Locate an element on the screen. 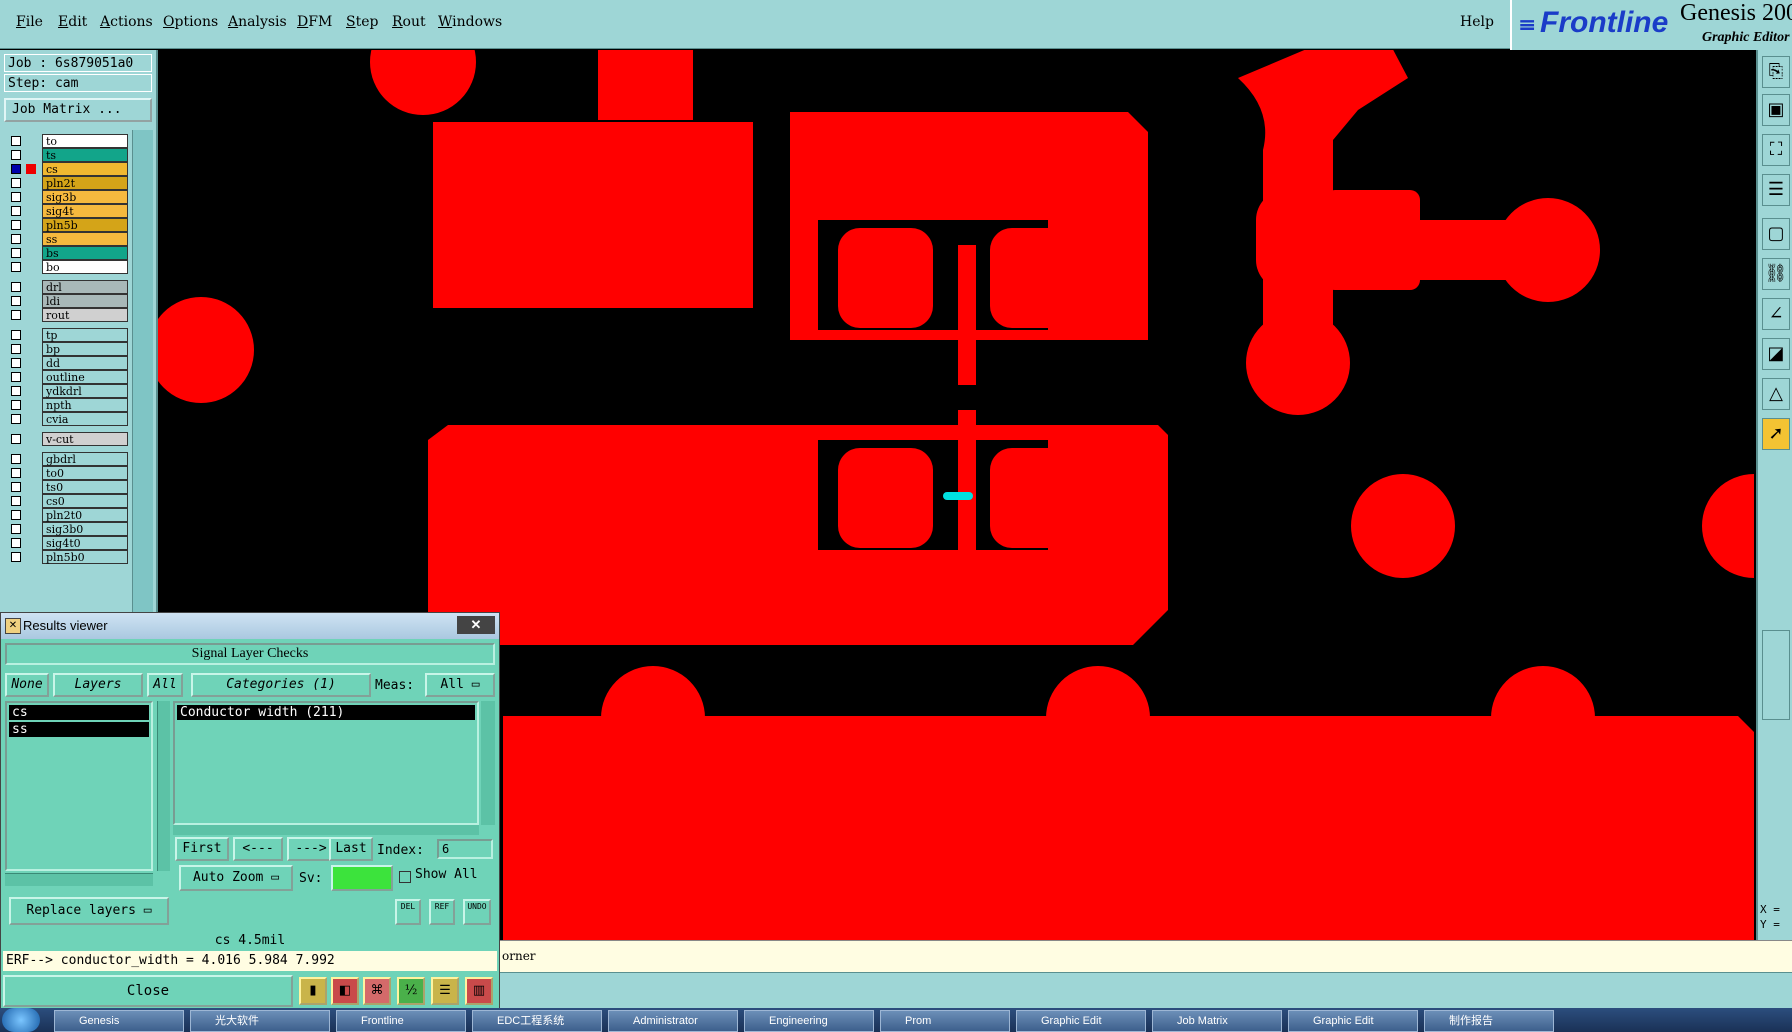 Image resolution: width=1792 pixels, height=1032 pixels. none-button: None is located at coordinates (27, 685).